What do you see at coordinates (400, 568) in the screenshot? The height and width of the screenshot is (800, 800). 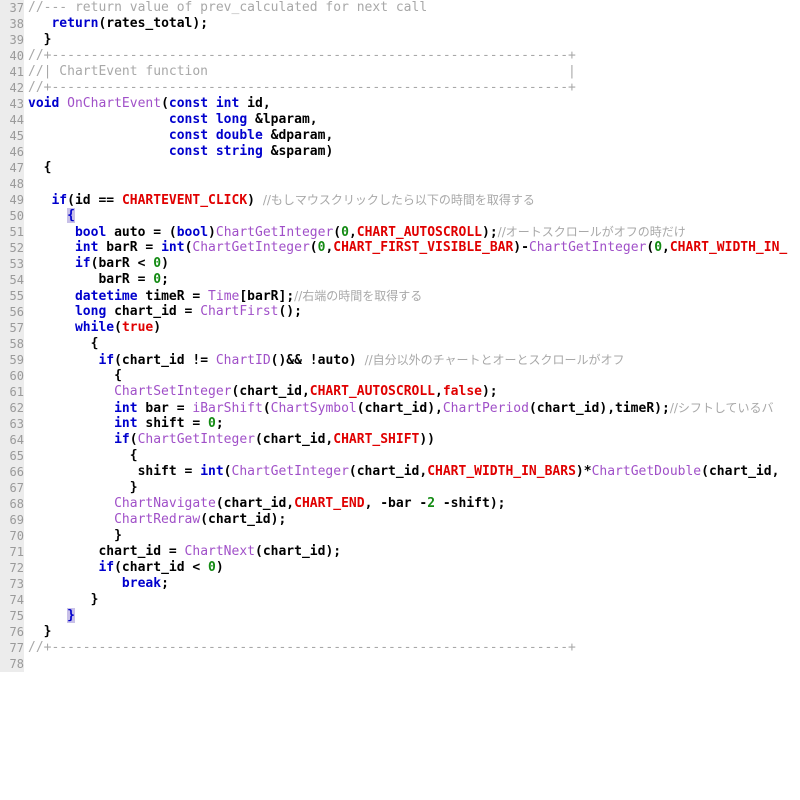 I see `code-line: 72 if(chart_id < 0)` at bounding box center [400, 568].